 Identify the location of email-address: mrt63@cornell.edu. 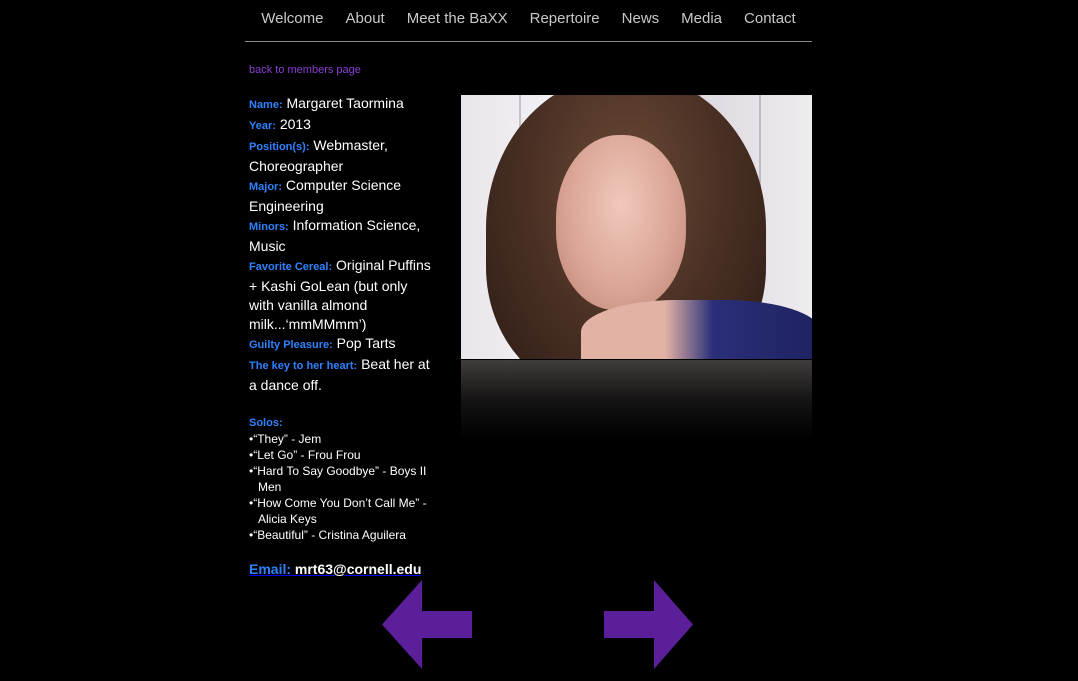
(358, 569).